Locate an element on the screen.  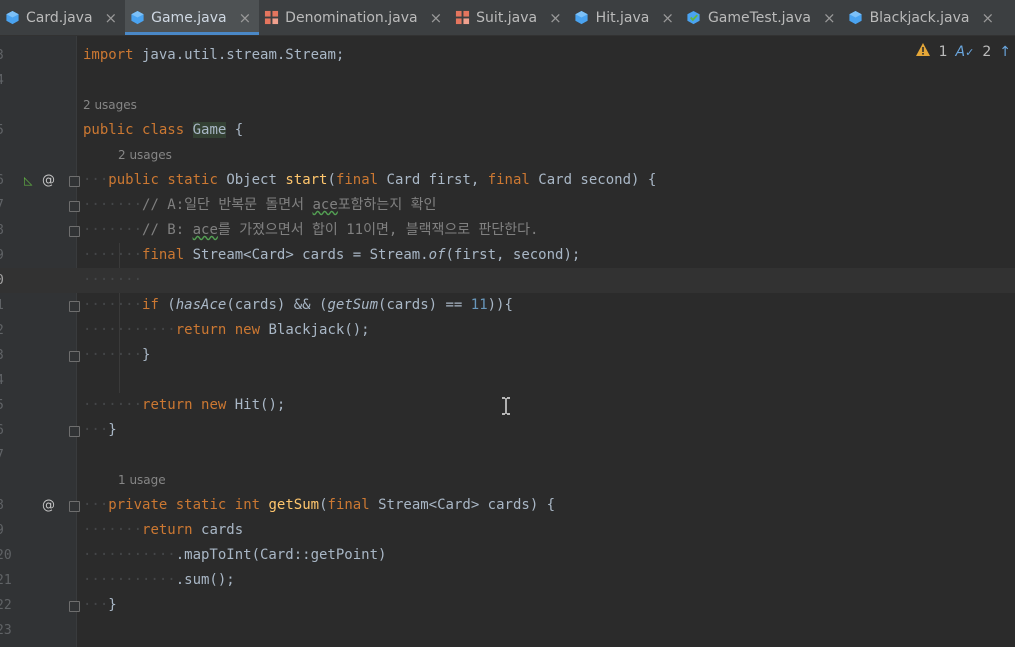
code-text: (cards) && ( is located at coordinates (277, 305).